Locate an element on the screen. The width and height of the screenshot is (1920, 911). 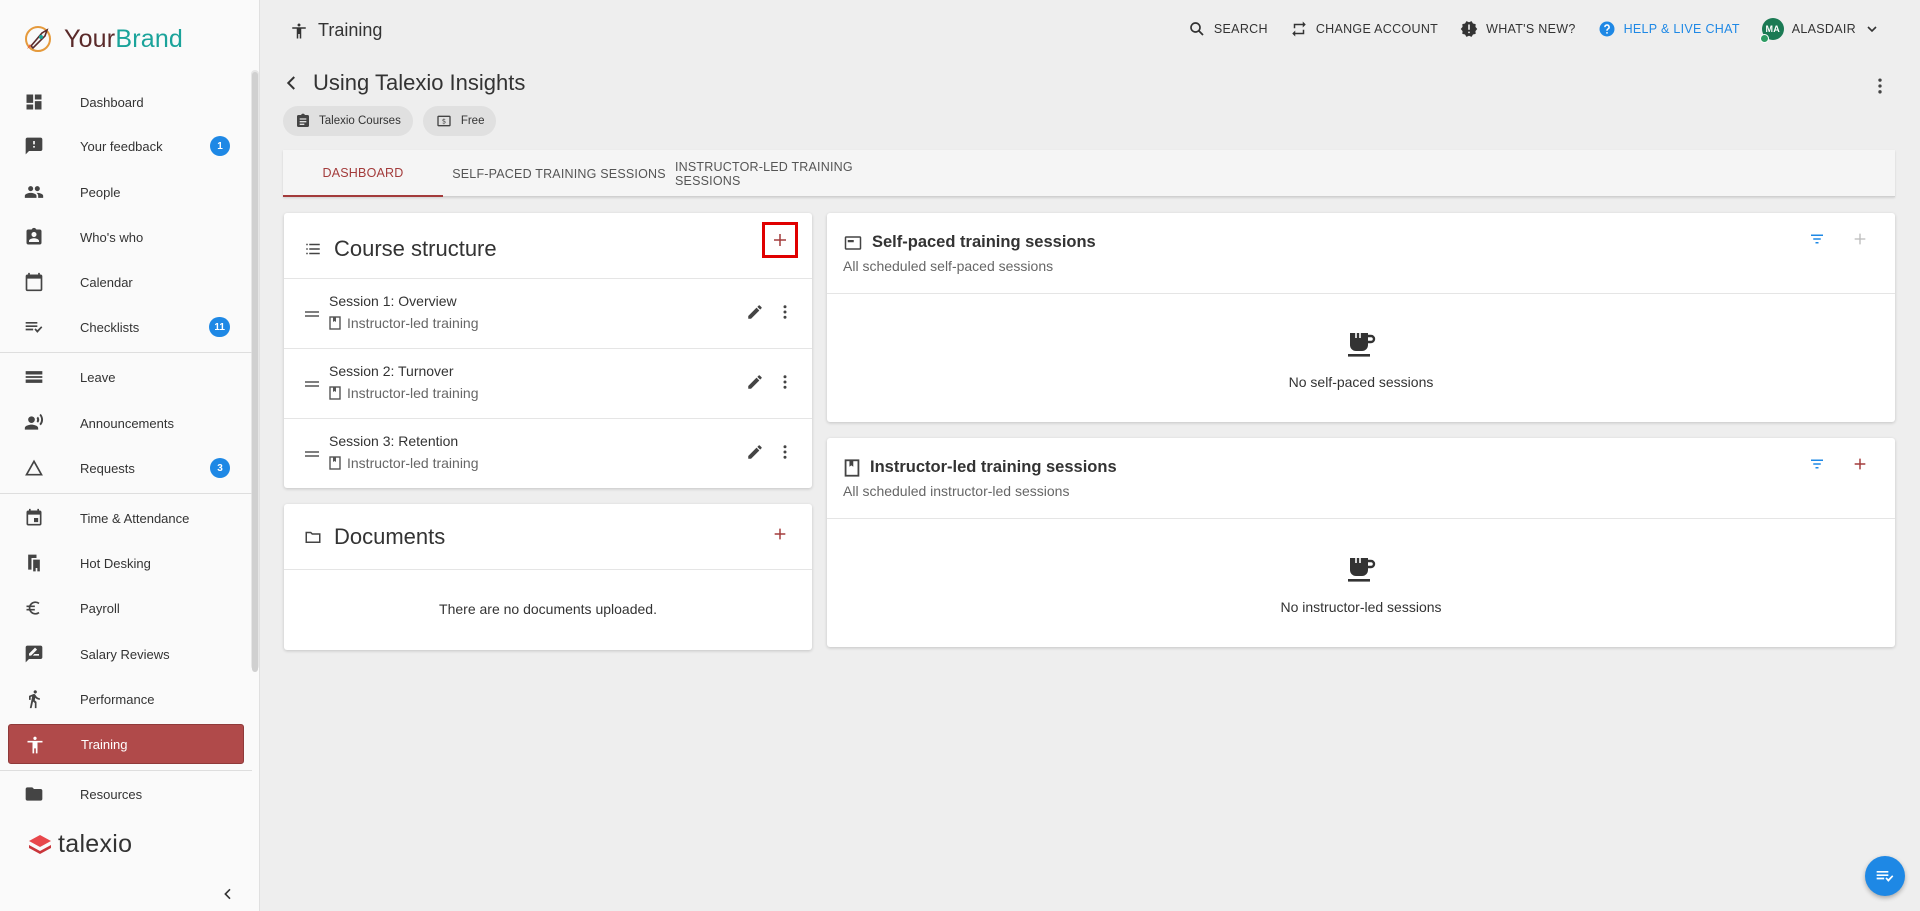
session-type: Instructor-led training is located at coordinates (404, 393).